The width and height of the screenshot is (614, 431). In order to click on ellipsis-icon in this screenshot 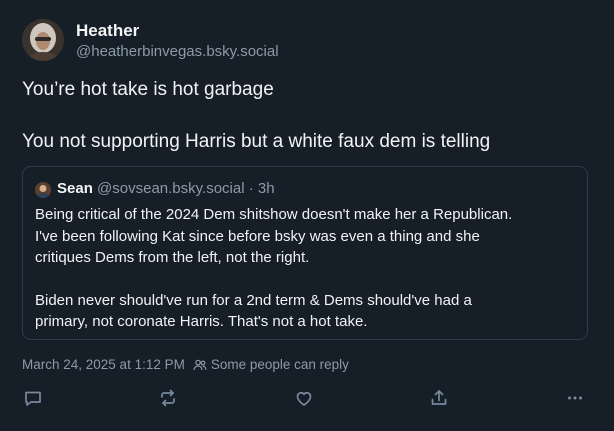, I will do `click(575, 398)`.